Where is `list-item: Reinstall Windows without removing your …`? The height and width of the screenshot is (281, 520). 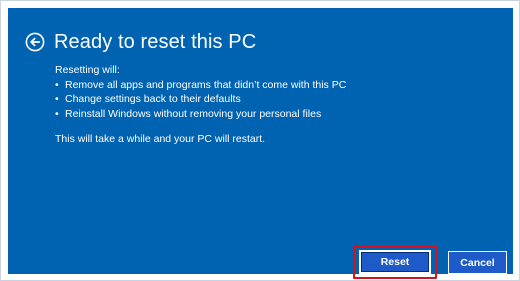 list-item: Reinstall Windows without removing your … is located at coordinates (200, 114).